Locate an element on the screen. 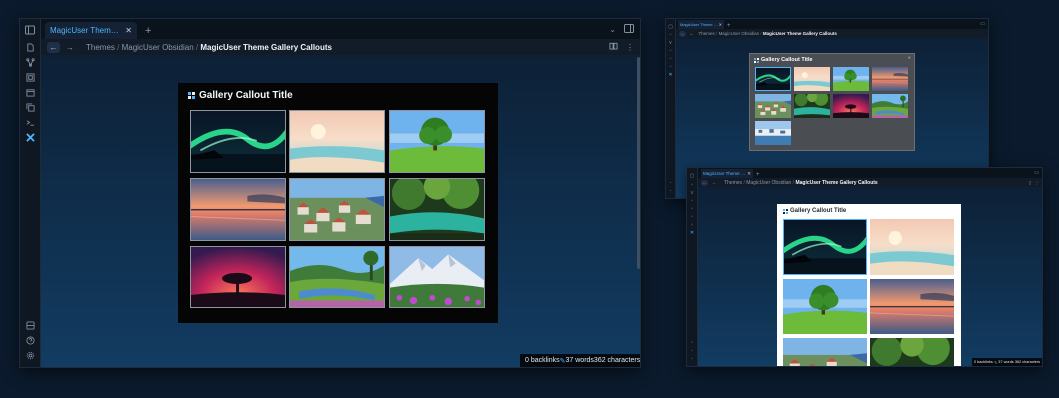 Image resolution: width=1059 pixels, height=398 pixels. settings-gear-icon is located at coordinates (30, 355).